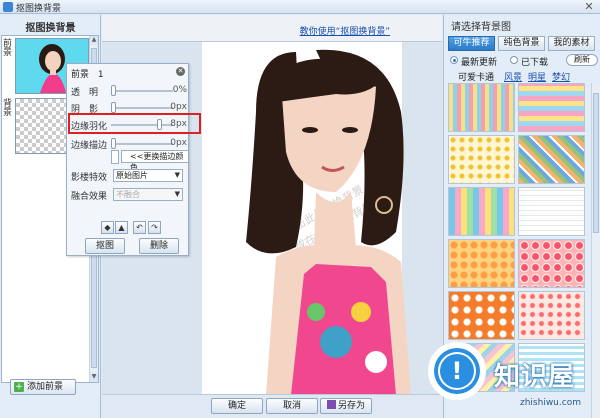 Image resolution: width=600 pixels, height=418 pixels. Describe the element at coordinates (148, 194) in the screenshot. I see `blend-effect-select: 不融合 ▼` at that location.